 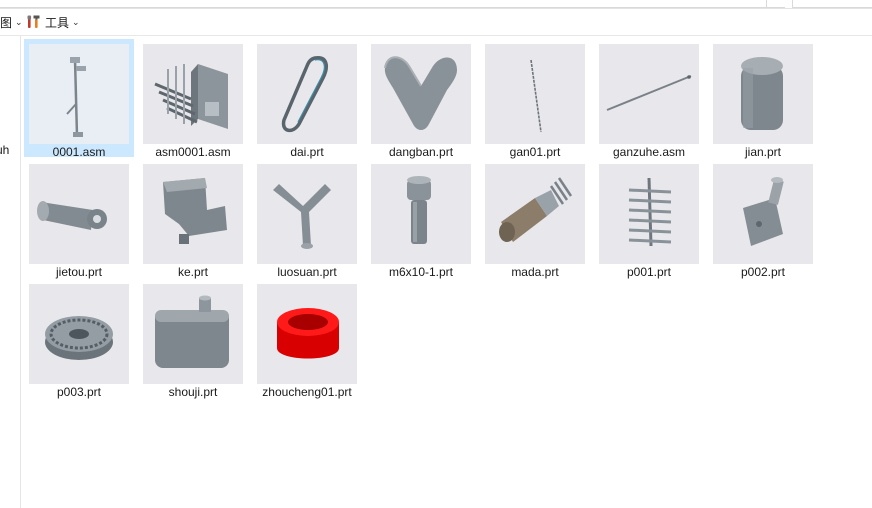 What do you see at coordinates (436, 22) in the screenshot?
I see `command-bar: 图 ⌄ 工具 ⌄` at bounding box center [436, 22].